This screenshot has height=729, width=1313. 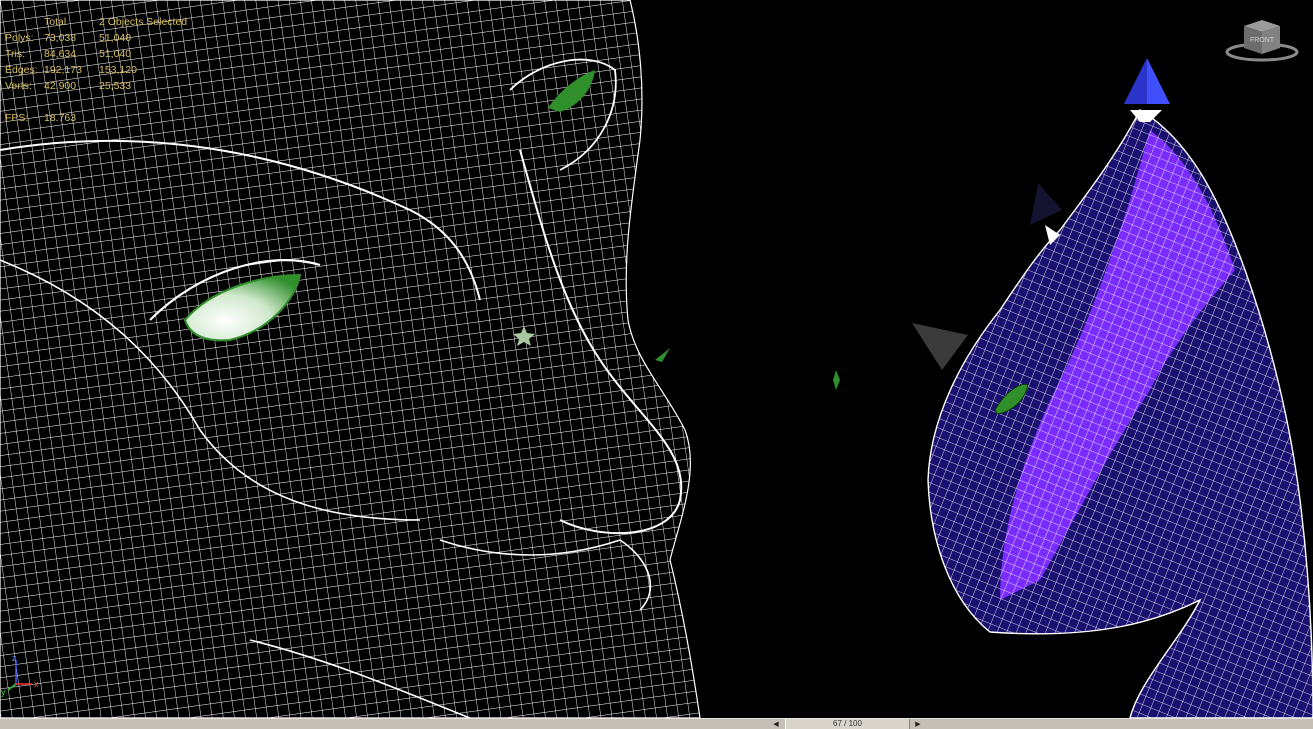 I want to click on axis-label-z: z, so click(x=14, y=658).